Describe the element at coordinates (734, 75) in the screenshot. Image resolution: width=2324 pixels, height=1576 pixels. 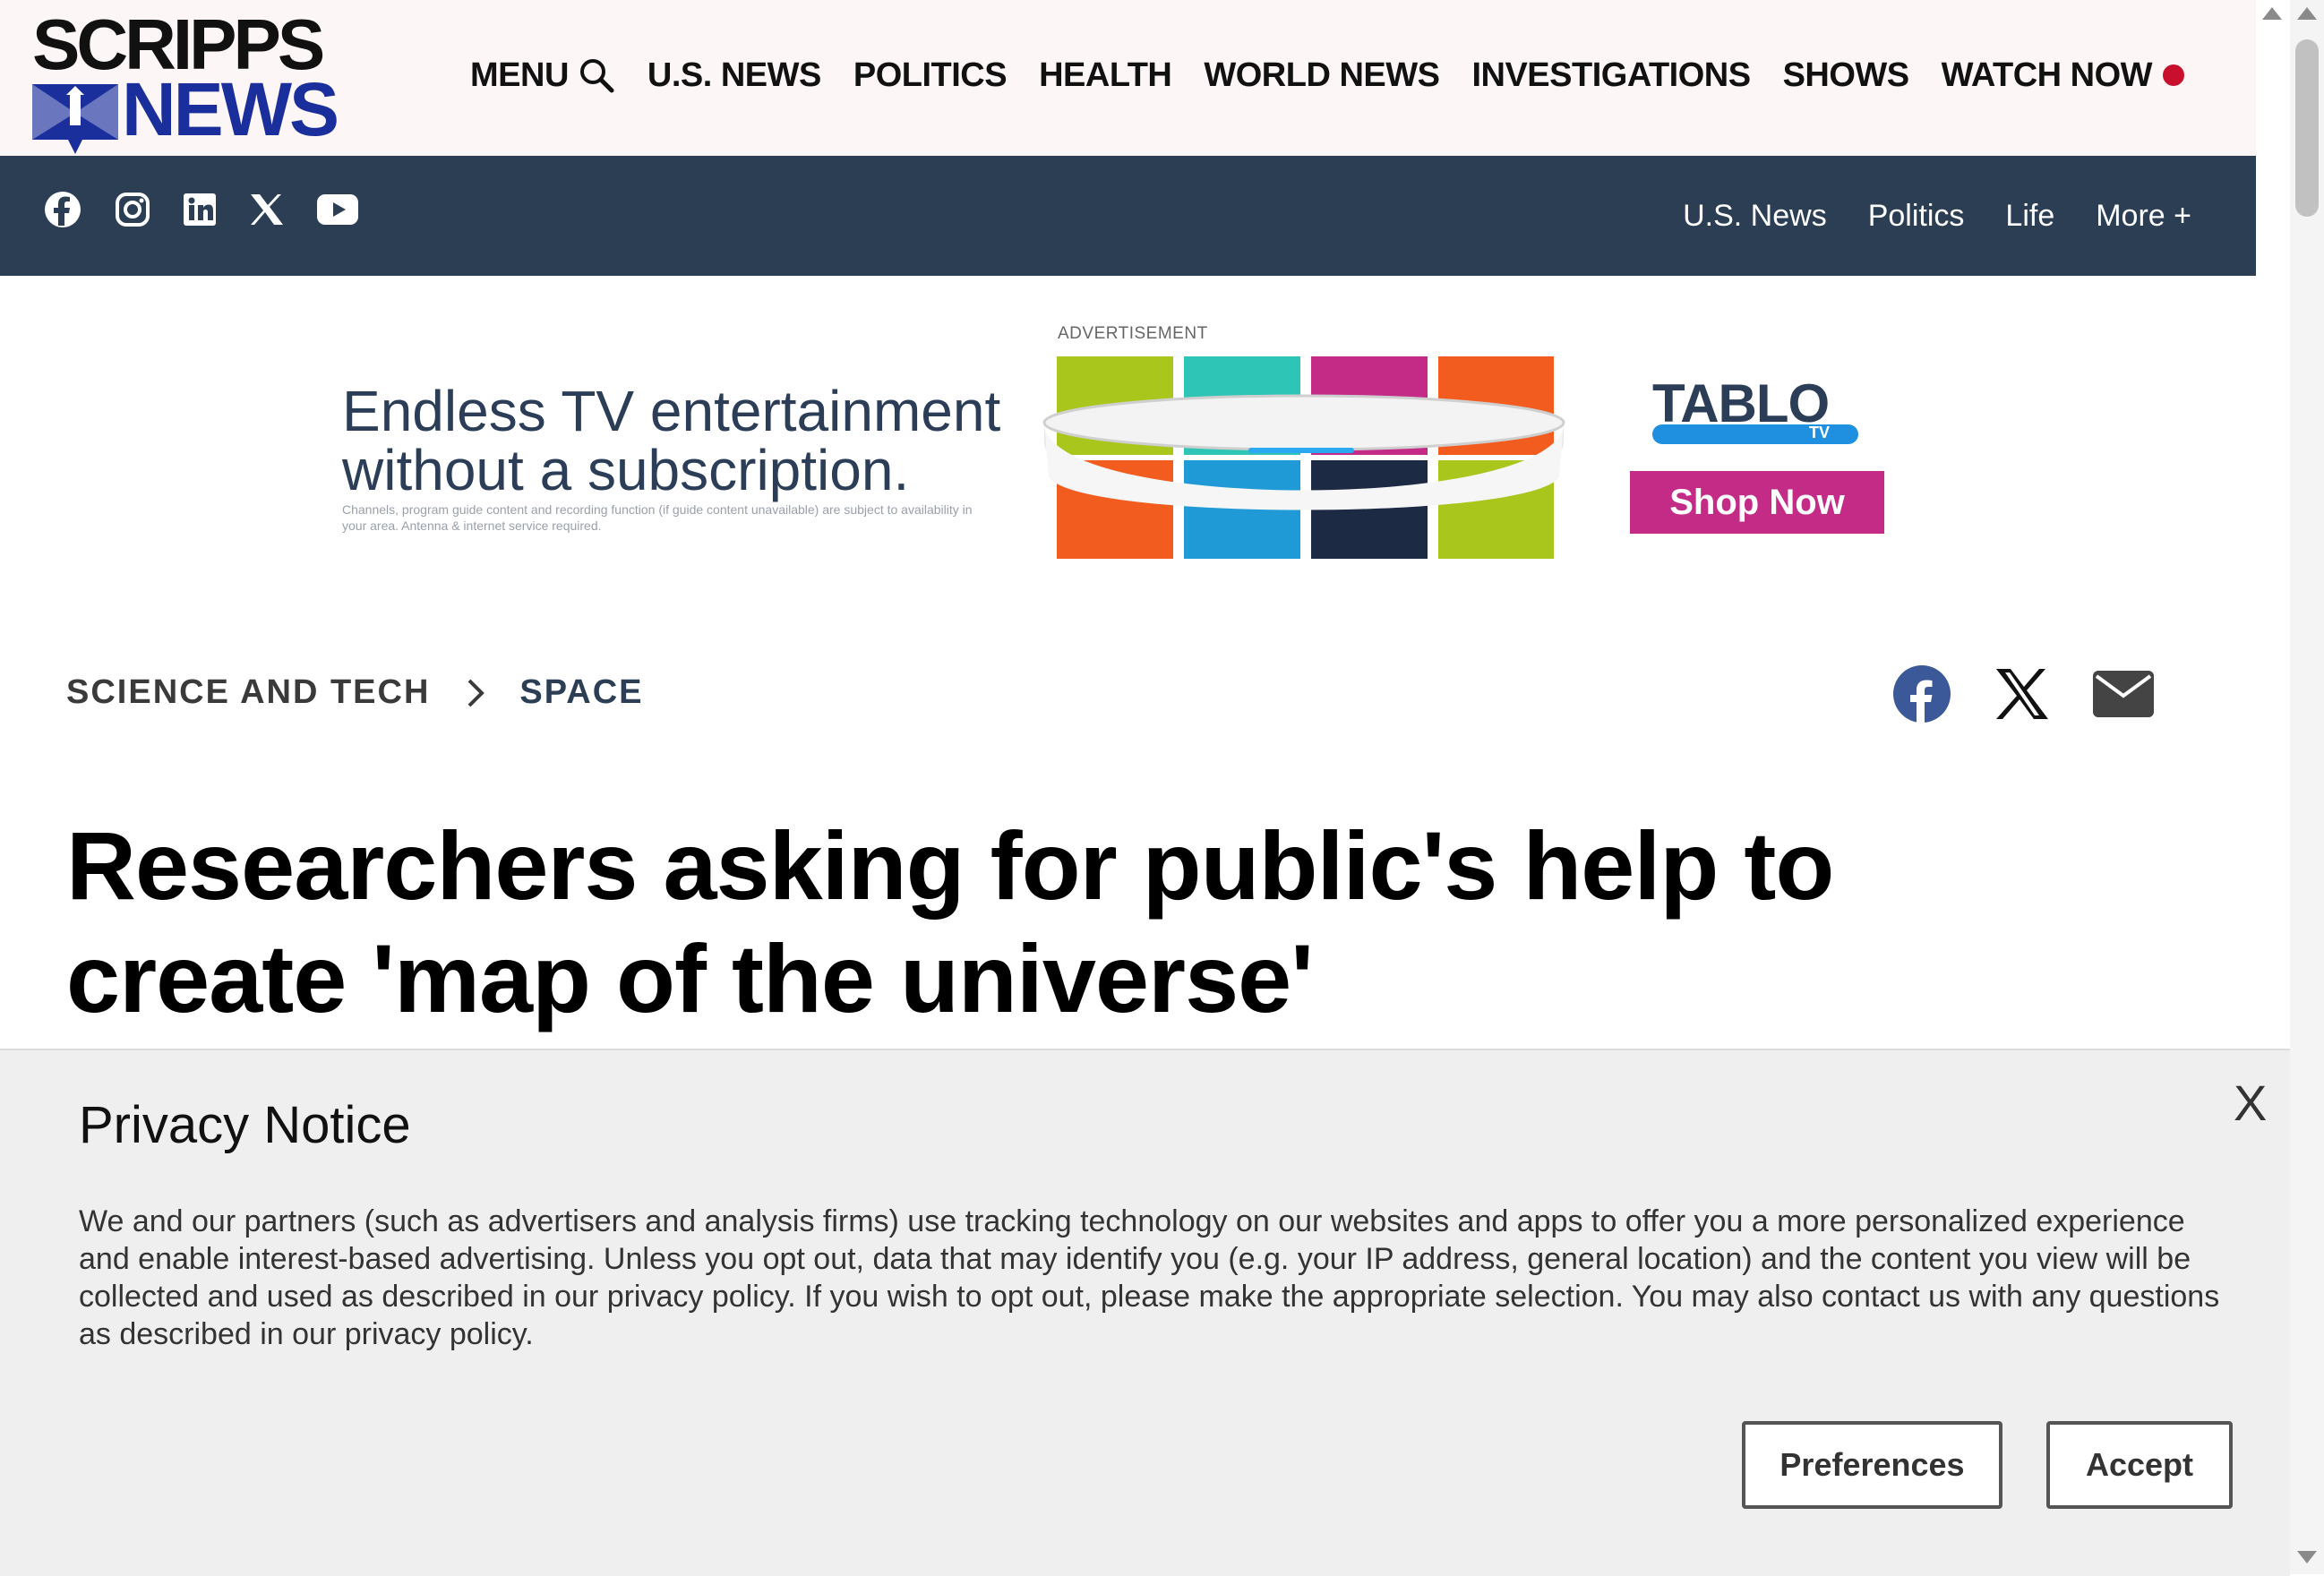
I see `nav-us-news: U.S. NEWS` at that location.